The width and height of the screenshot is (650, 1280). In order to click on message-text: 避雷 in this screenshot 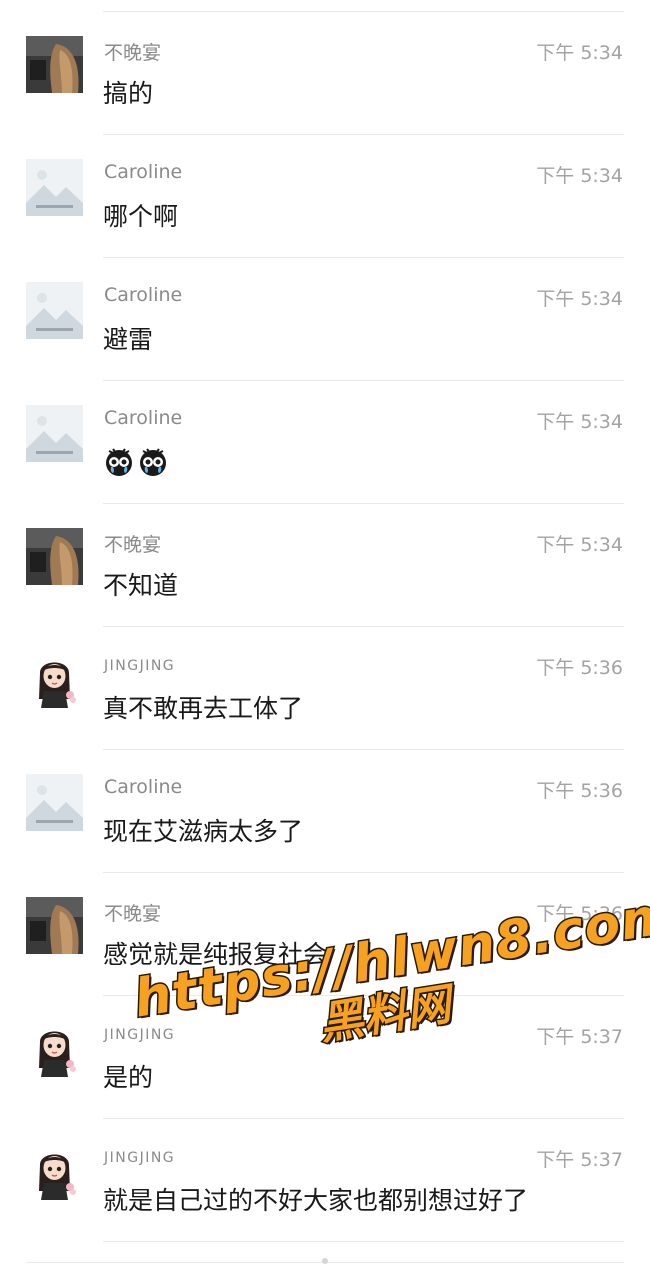, I will do `click(128, 338)`.